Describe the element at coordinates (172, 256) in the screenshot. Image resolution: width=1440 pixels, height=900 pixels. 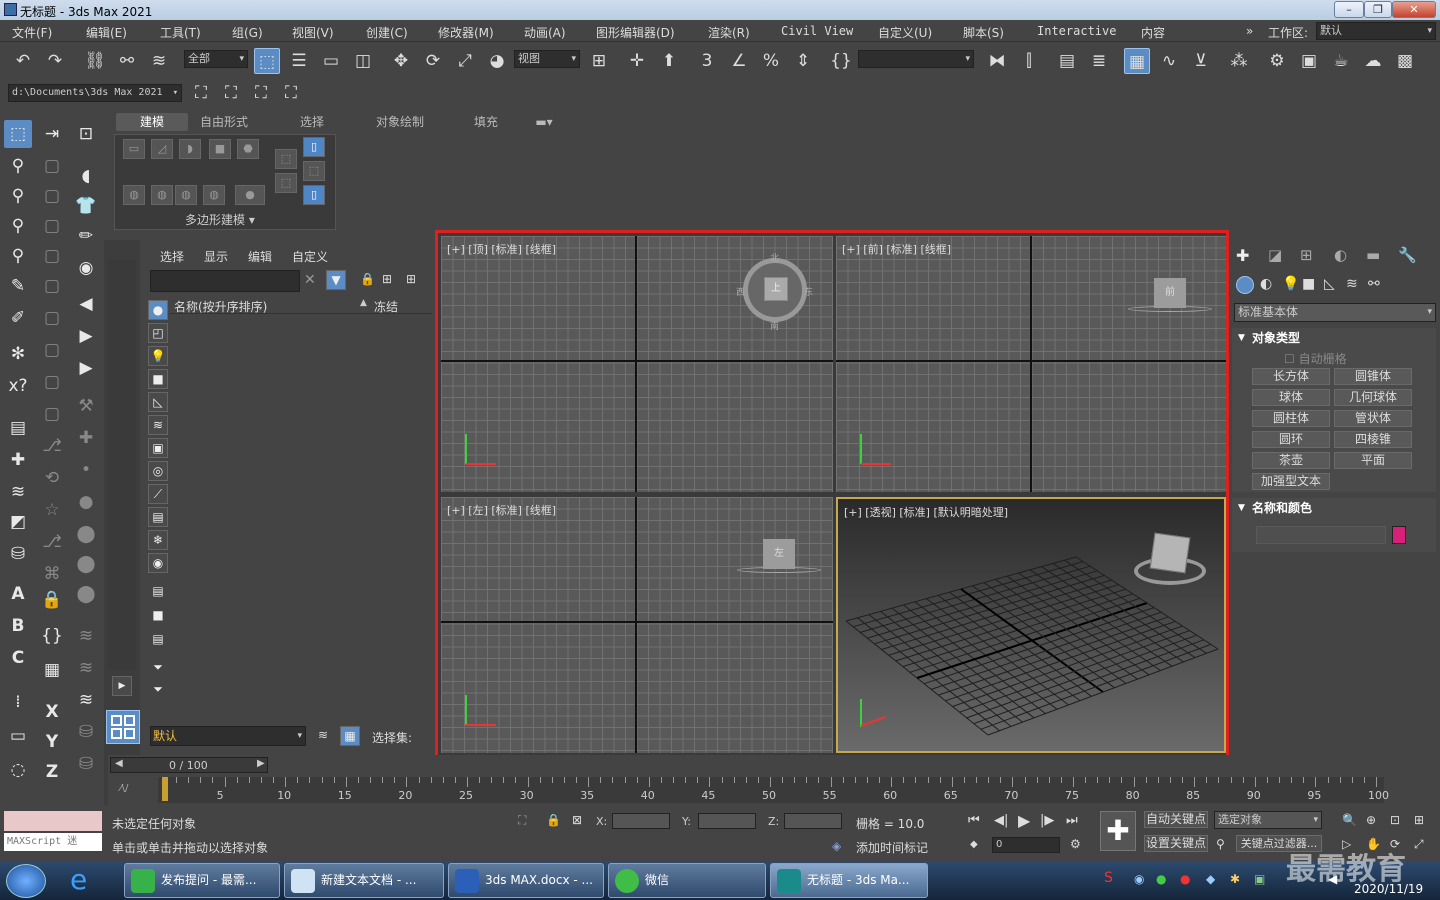
I see `scene-tab-select: 选择` at that location.